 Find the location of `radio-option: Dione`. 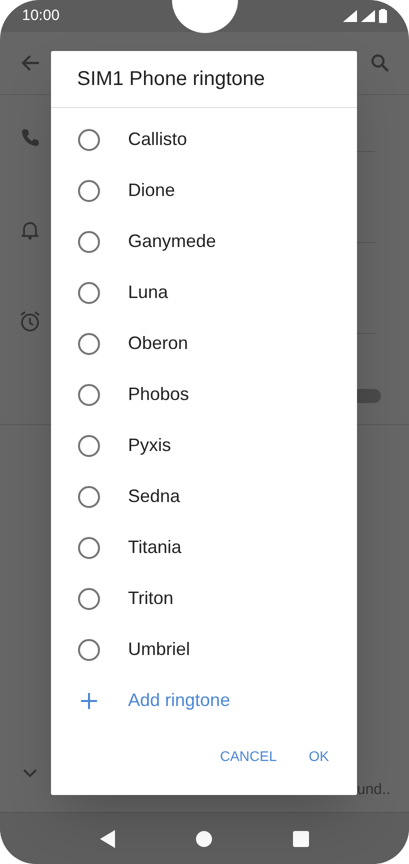

radio-option: Dione is located at coordinates (204, 190).